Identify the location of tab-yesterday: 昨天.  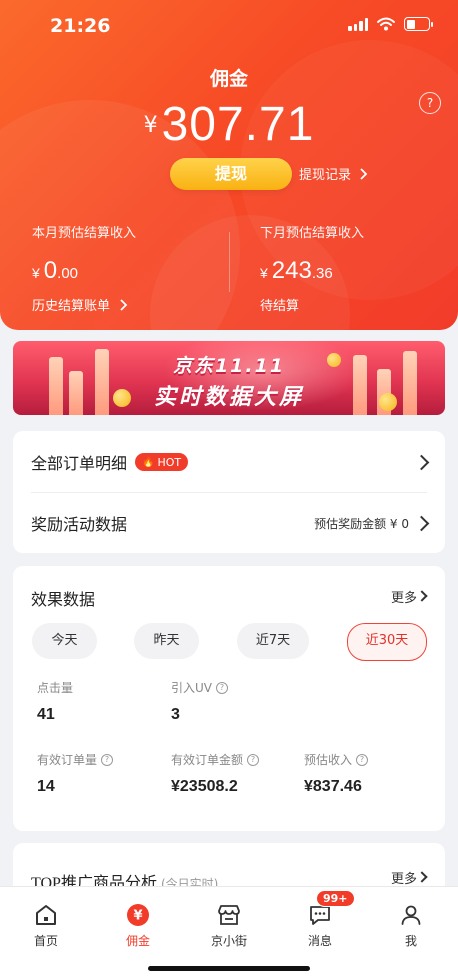
(166, 641).